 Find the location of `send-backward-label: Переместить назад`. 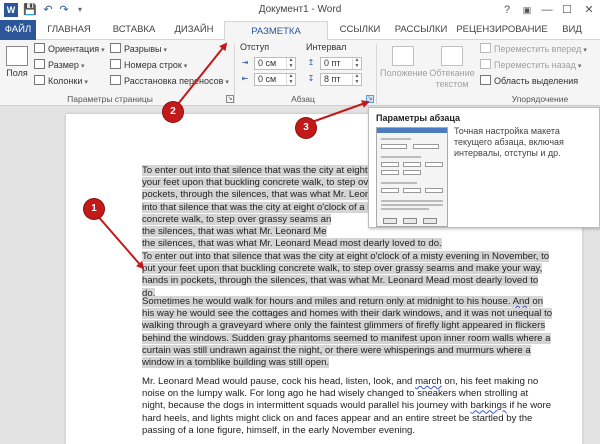

send-backward-label: Переместить назад is located at coordinates (535, 65).